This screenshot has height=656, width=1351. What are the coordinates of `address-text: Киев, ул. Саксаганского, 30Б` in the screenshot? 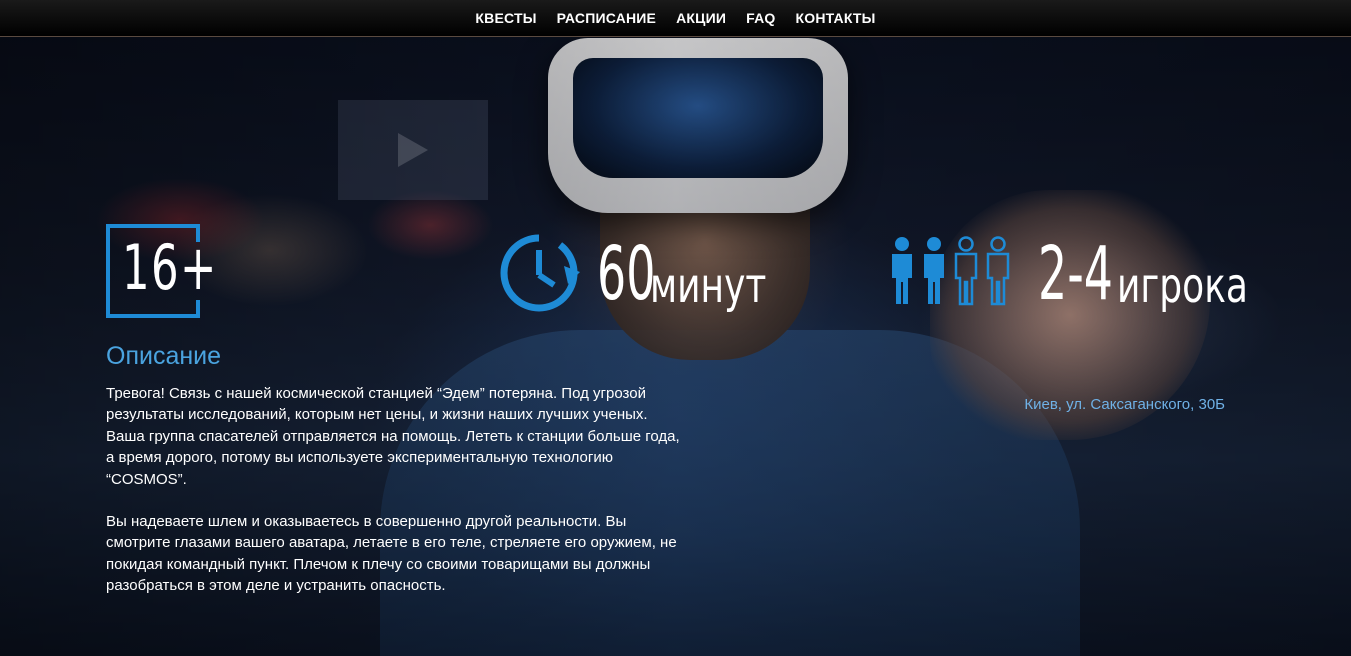 It's located at (1124, 404).